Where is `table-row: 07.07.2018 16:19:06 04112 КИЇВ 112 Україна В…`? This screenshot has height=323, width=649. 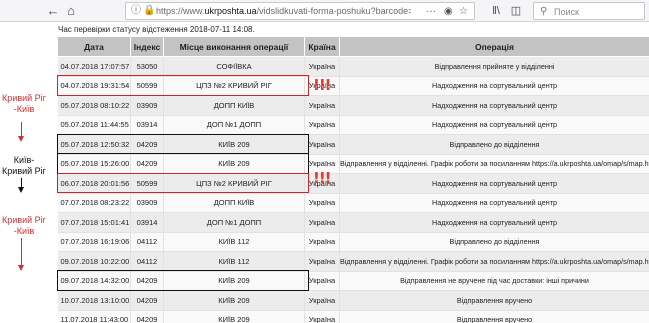 table-row: 07.07.2018 16:19:06 04112 КИЇВ 112 Україна В… is located at coordinates (353, 242).